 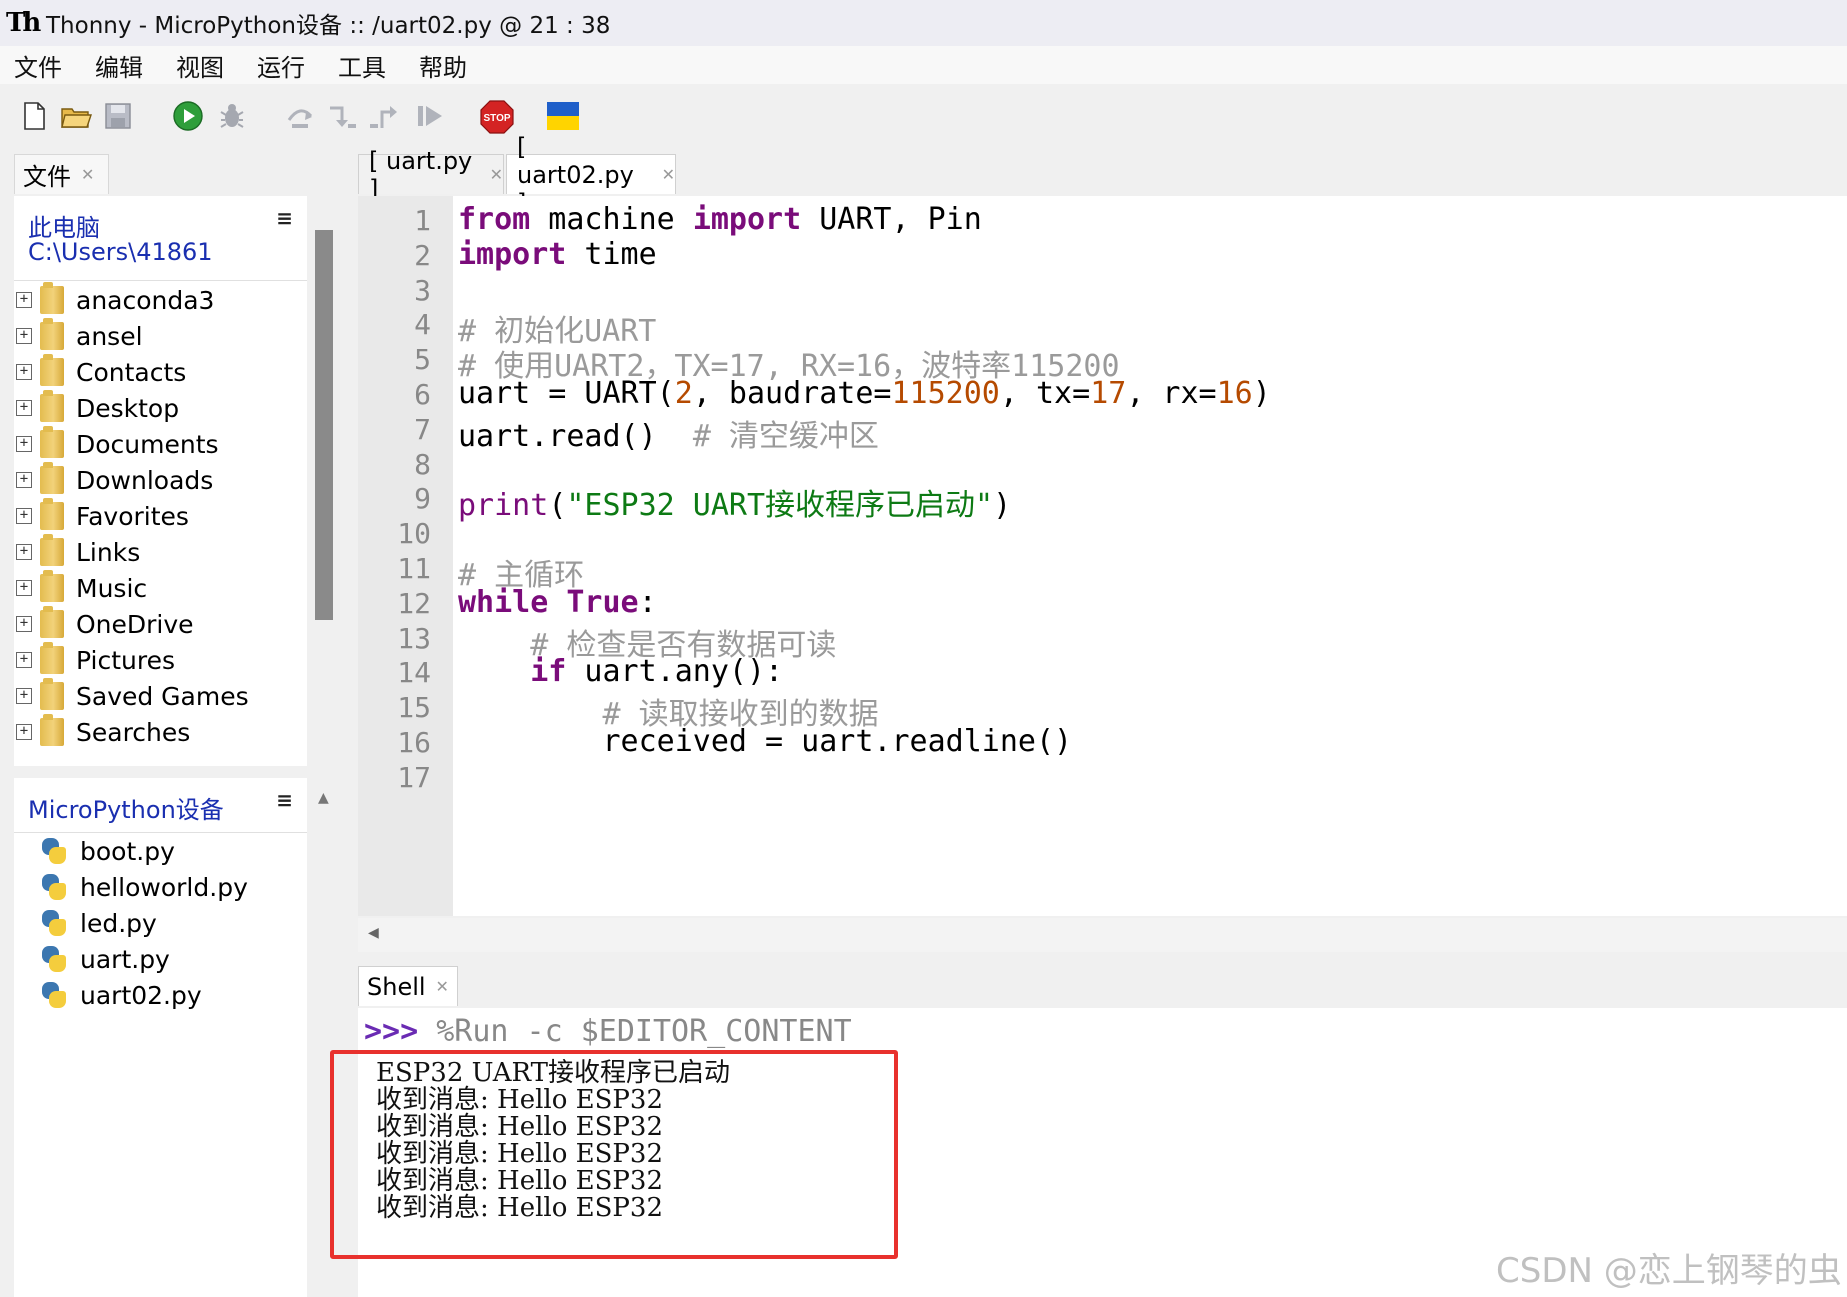 I want to click on step-out-icon, so click(x=384, y=116).